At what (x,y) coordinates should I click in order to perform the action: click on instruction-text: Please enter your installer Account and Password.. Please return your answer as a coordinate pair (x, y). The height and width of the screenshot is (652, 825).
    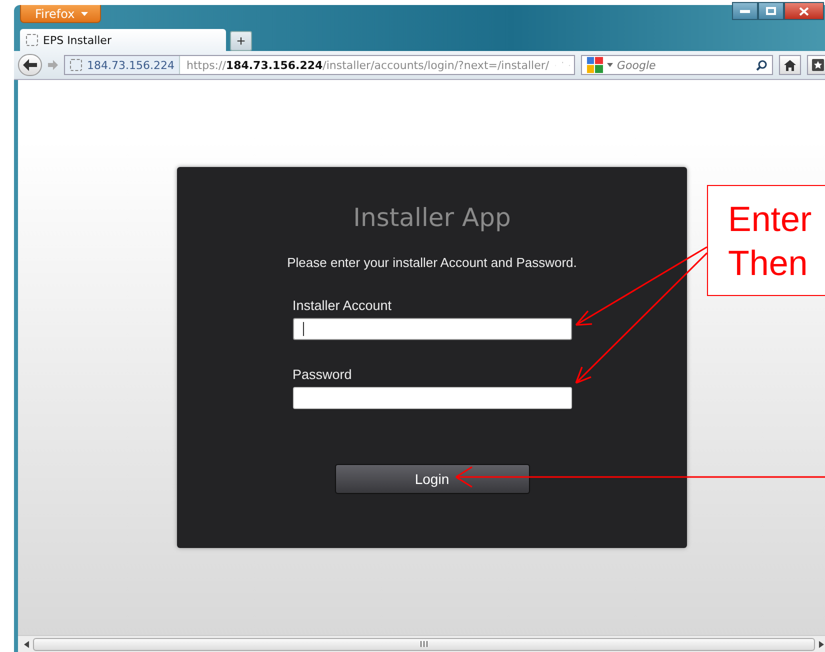
    Looking at the image, I should click on (432, 262).